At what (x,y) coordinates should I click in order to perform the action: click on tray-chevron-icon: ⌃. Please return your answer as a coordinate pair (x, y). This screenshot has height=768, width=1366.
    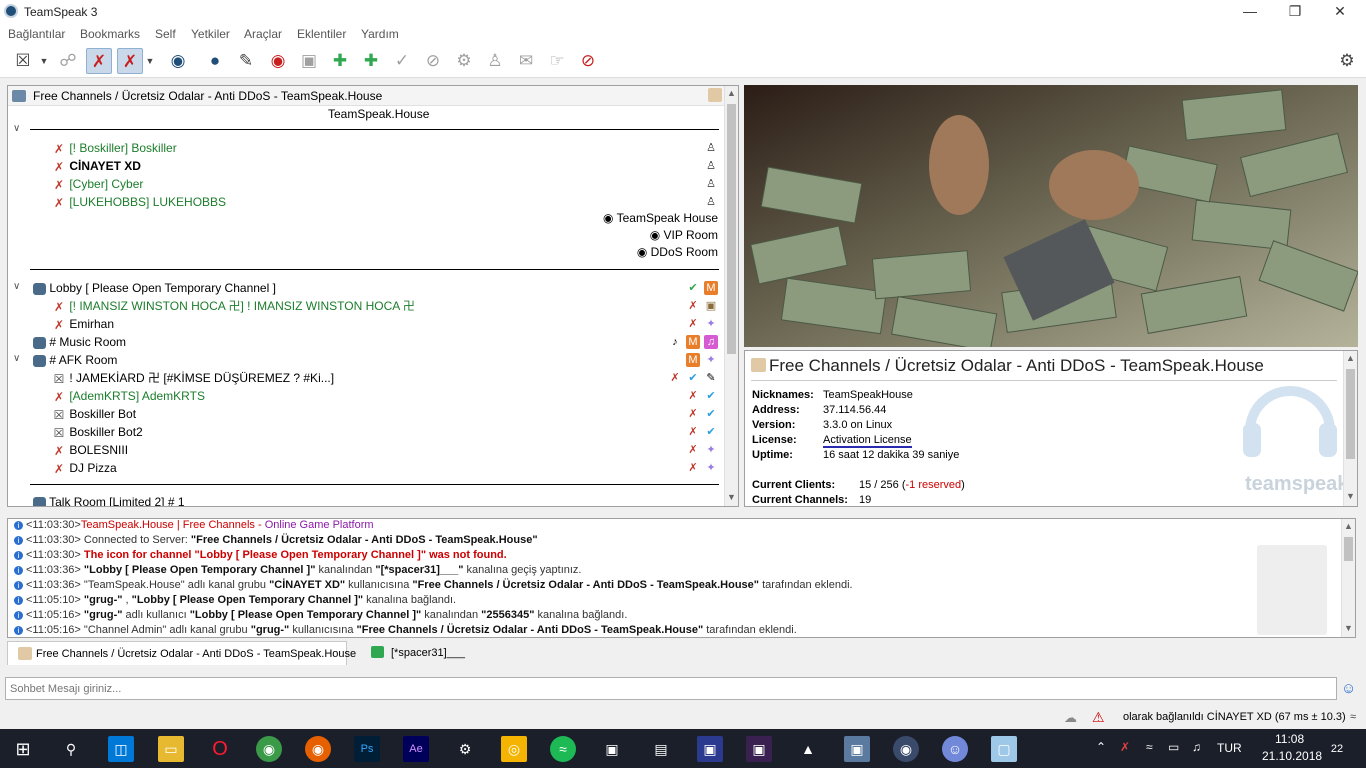
    Looking at the image, I should click on (1101, 747).